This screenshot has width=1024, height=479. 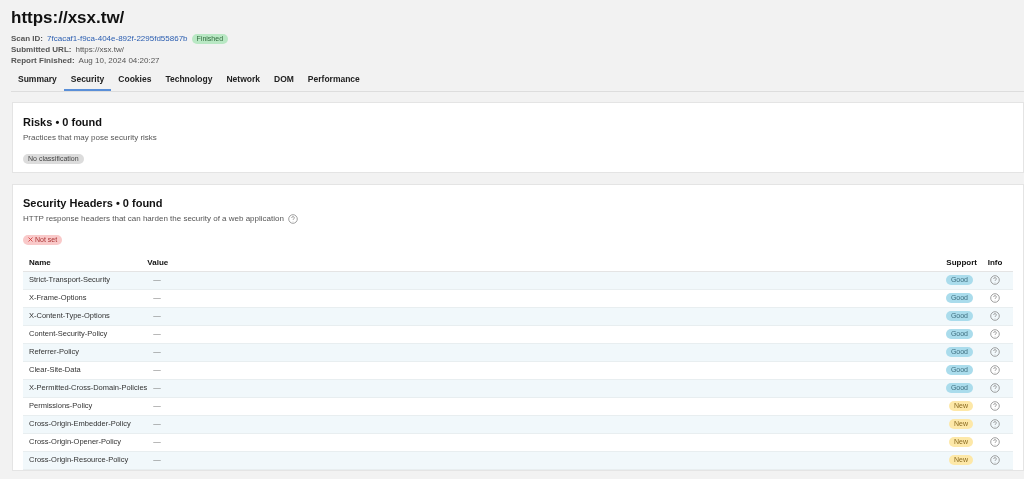 I want to click on submitted-url: https://xsx.tw/, so click(x=99, y=49).